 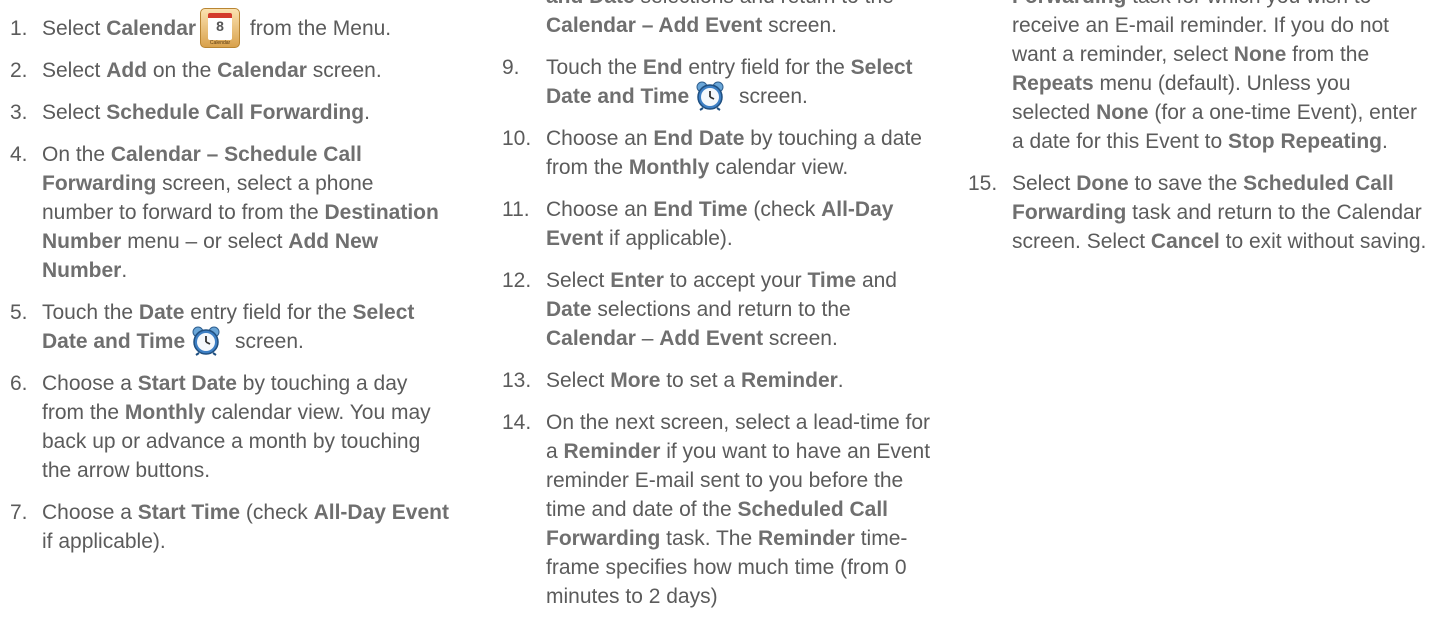 I want to click on step-keyword: All-Day Event, so click(x=381, y=512).